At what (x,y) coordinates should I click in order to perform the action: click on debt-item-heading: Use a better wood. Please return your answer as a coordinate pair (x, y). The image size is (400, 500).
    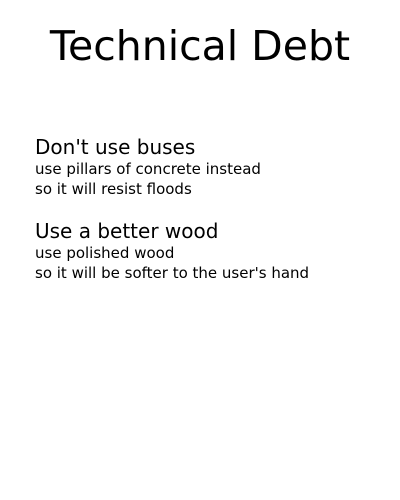
    Looking at the image, I should click on (127, 231).